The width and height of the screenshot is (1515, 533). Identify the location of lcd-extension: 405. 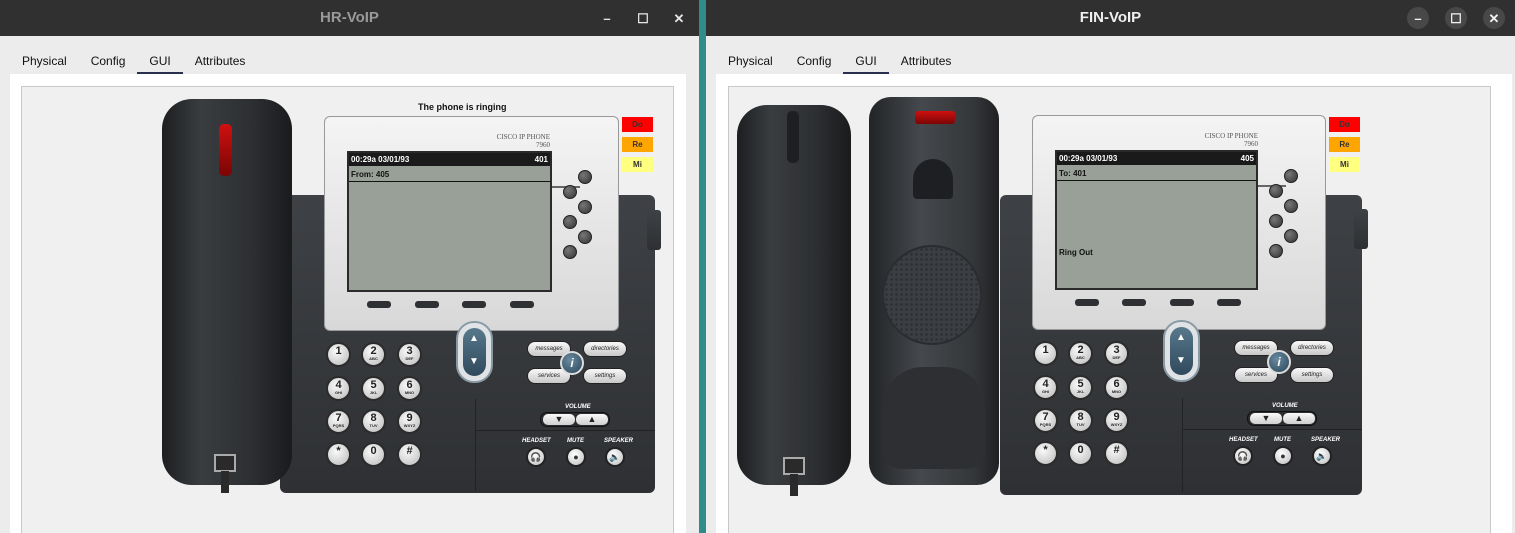
(1247, 158).